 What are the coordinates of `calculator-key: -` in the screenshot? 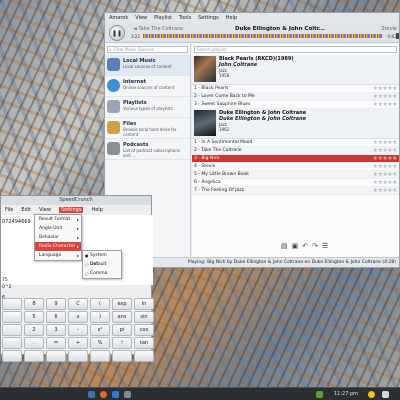 It's located at (78, 330).